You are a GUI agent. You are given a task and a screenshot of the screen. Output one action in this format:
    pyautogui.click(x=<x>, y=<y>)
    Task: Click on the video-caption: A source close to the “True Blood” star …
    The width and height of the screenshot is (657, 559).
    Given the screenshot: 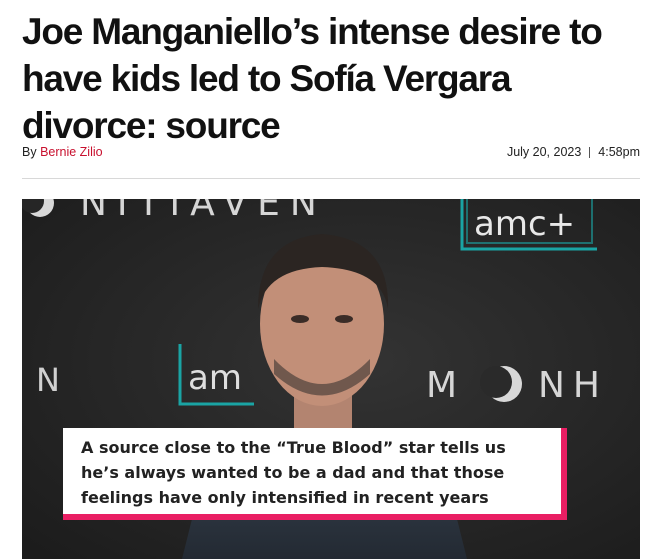 What is the action you would take?
    pyautogui.click(x=315, y=474)
    